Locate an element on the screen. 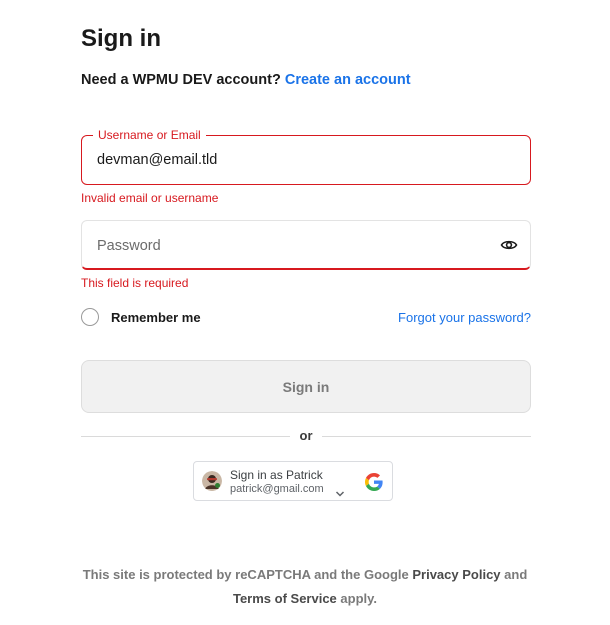 This screenshot has width=610, height=625. divider-line-right is located at coordinates (426, 436).